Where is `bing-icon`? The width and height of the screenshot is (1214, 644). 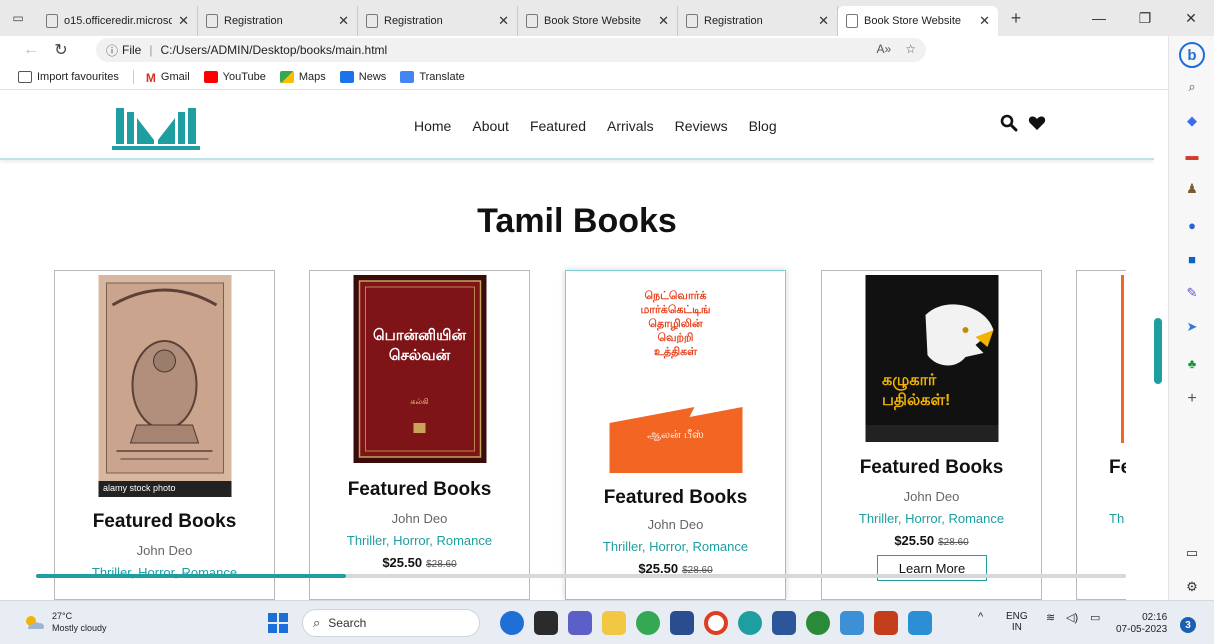
bing-icon is located at coordinates (512, 623).